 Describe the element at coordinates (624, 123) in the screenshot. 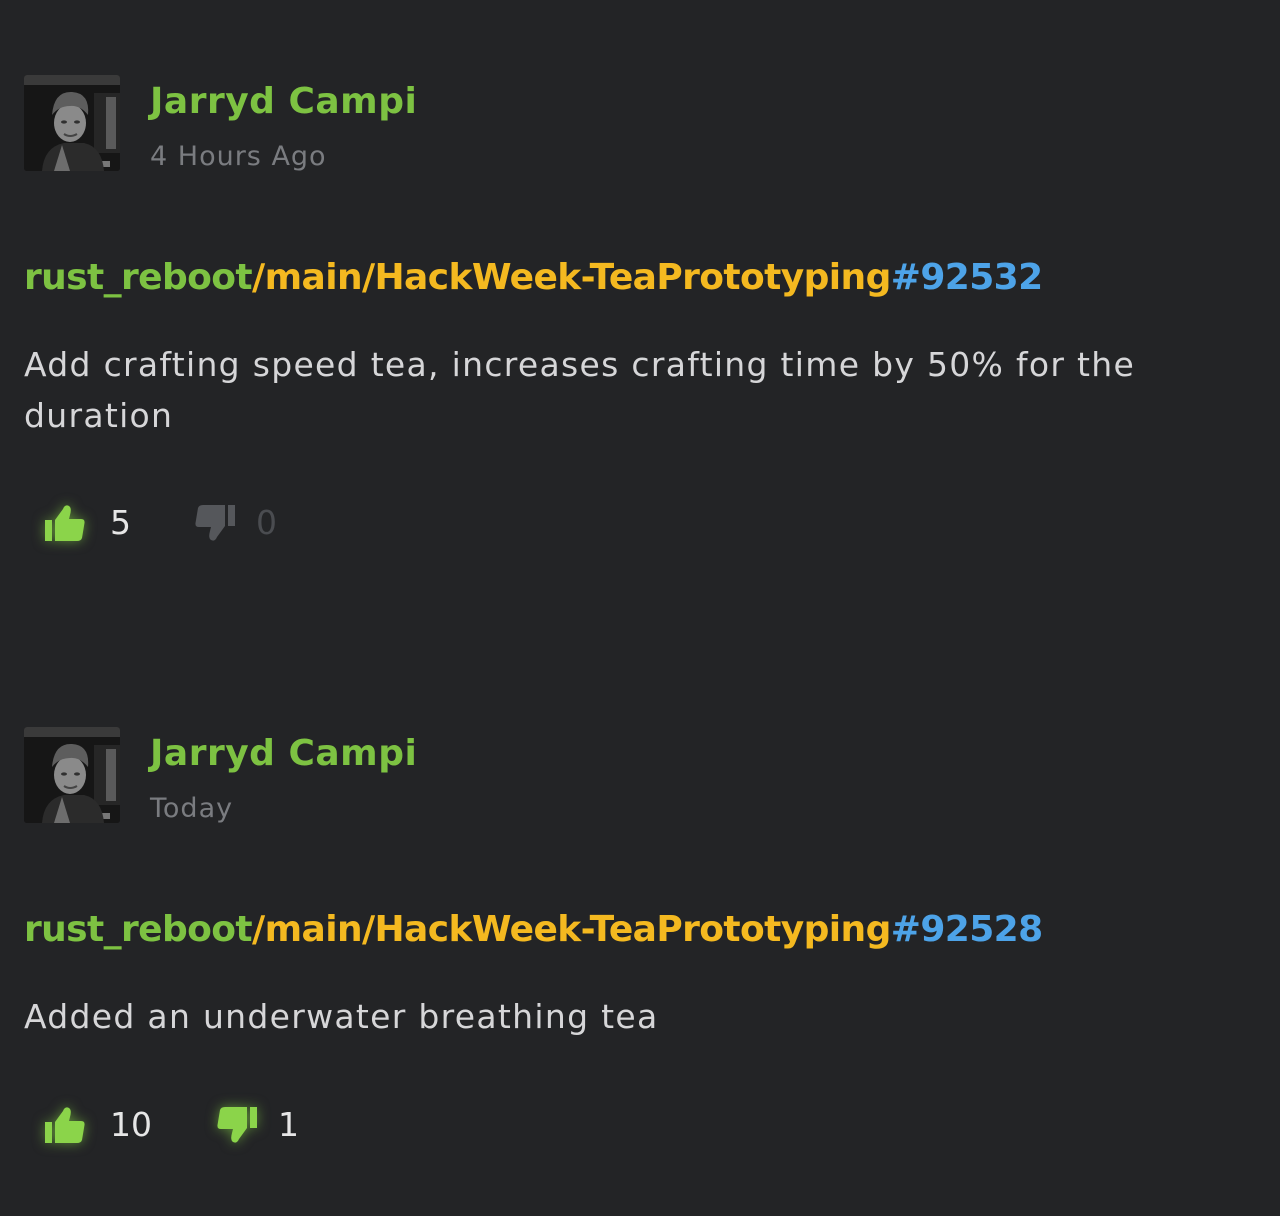

I see `author-row: Jarryd Campi 4 Hours Ago` at that location.